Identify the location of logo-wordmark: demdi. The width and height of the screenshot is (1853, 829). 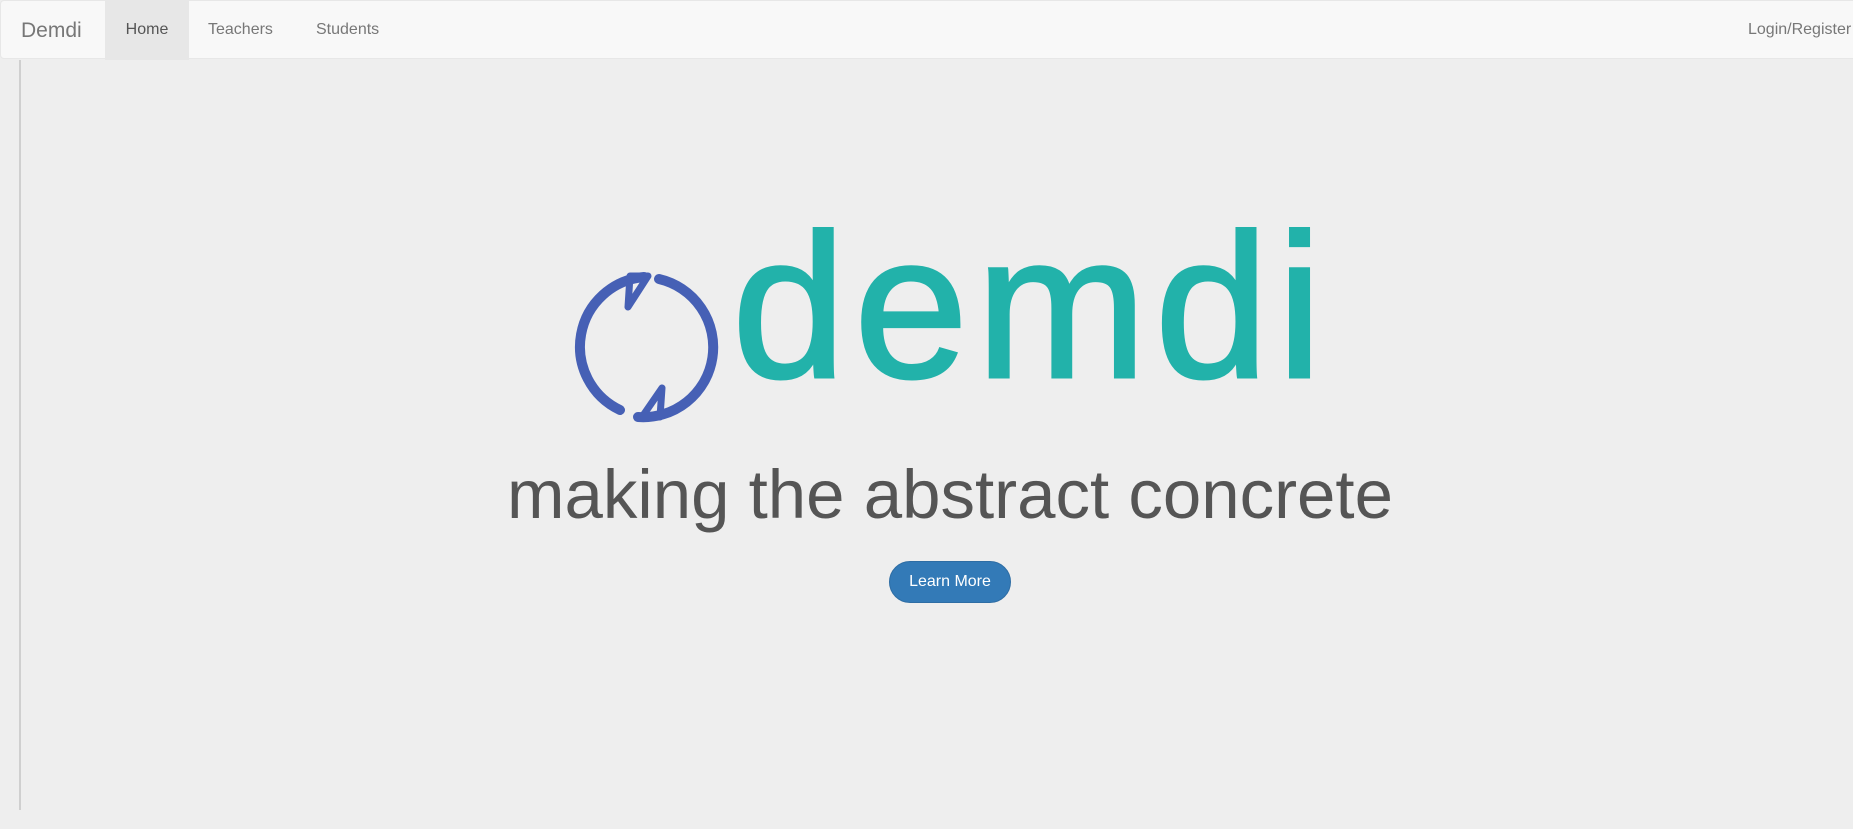
(1030, 306).